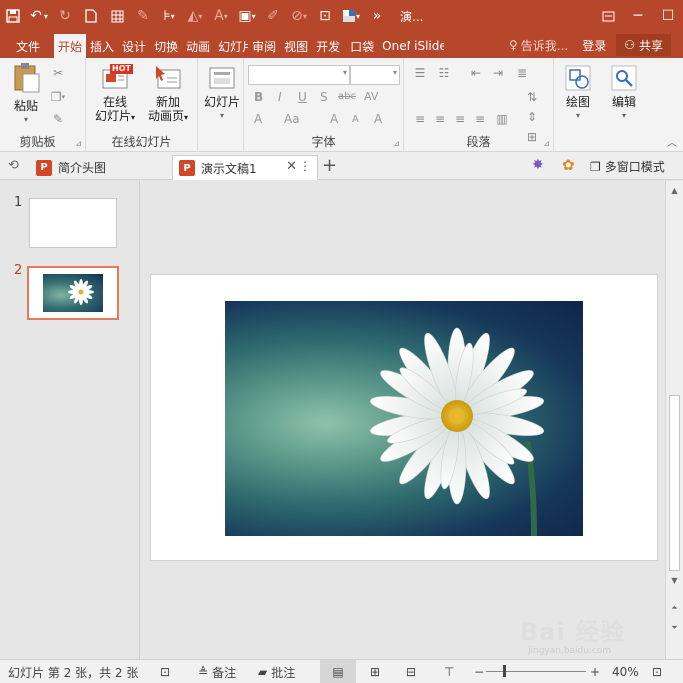 This screenshot has width=683, height=683. I want to click on doc-tab-2: P 演示文稿1 ✕ ⋮, so click(245, 167).